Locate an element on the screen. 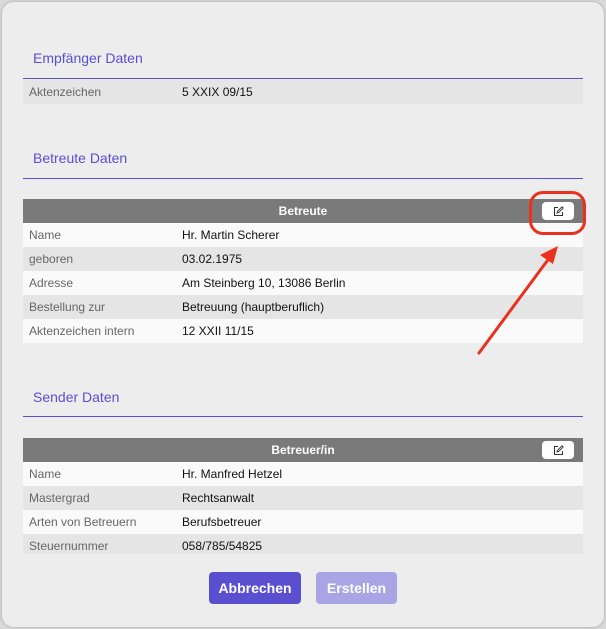 The image size is (606, 629). create-button: Erstellen is located at coordinates (356, 588).